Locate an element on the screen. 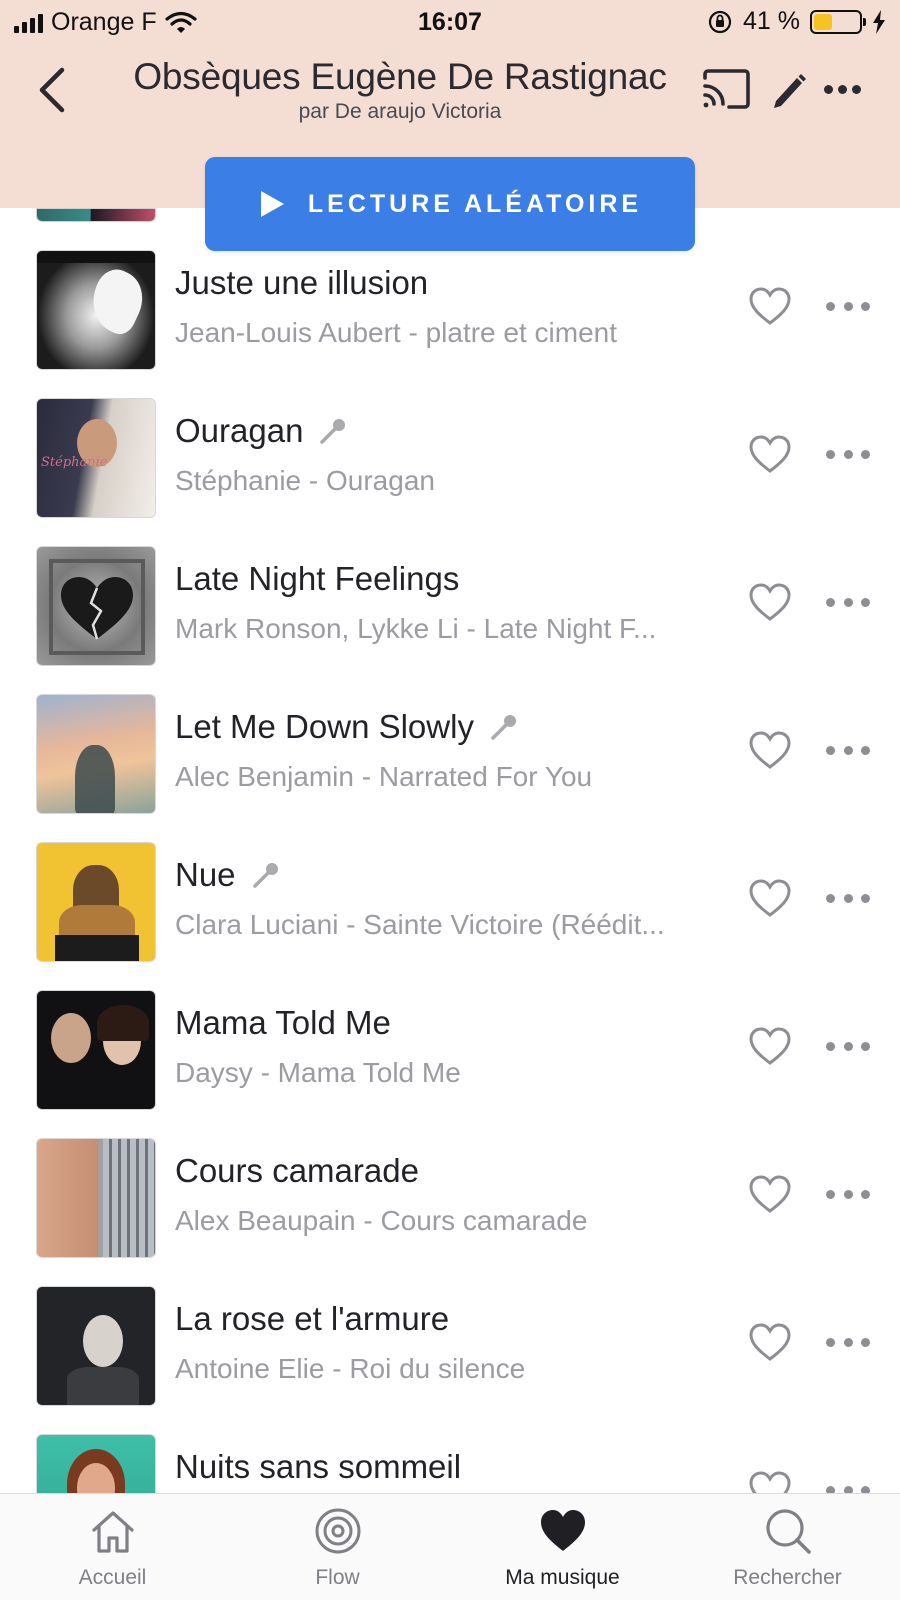 The height and width of the screenshot is (1600, 900). track-row: Mama Told Me Daysy - Mama Told Me is located at coordinates (450, 1062).